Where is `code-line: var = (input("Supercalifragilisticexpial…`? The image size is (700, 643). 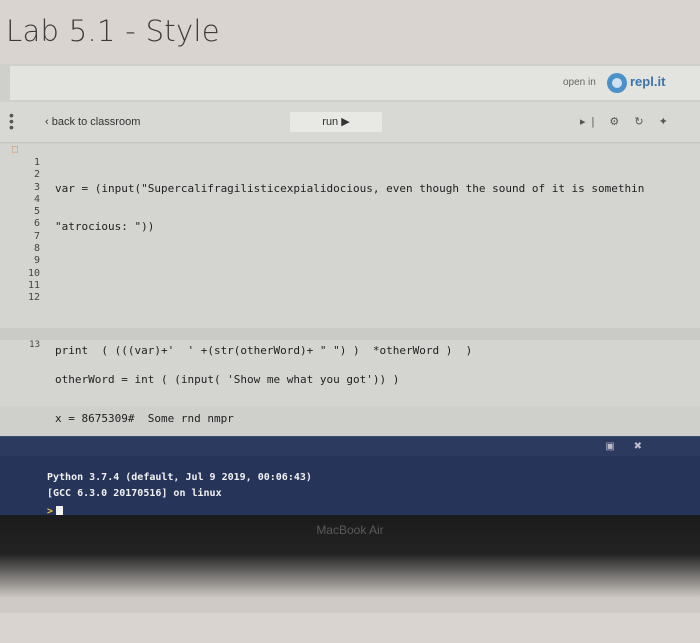
code-line: var = (input("Supercalifragilisticexpial… is located at coordinates (377, 189).